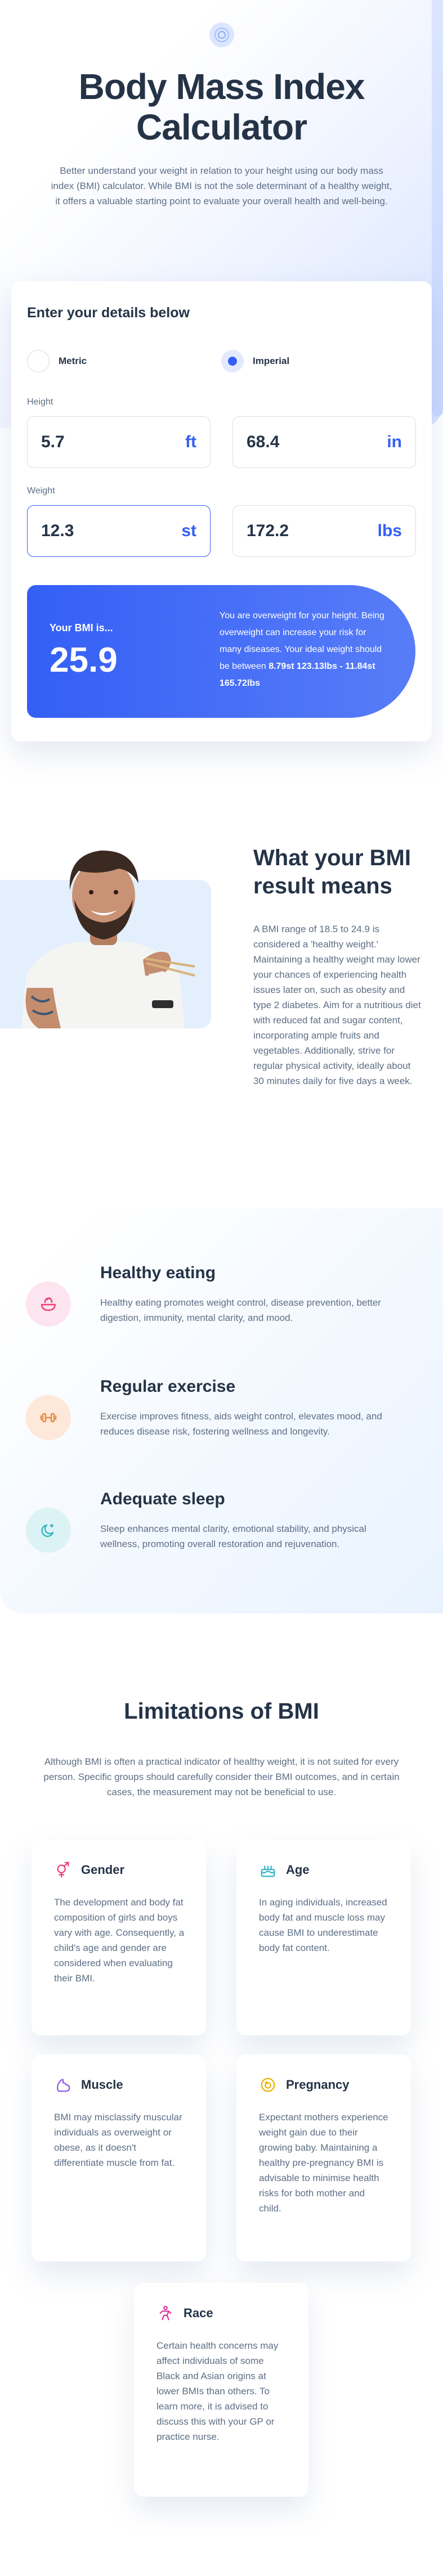 The image size is (443, 2576). I want to click on radio-checked-icon, so click(233, 361).